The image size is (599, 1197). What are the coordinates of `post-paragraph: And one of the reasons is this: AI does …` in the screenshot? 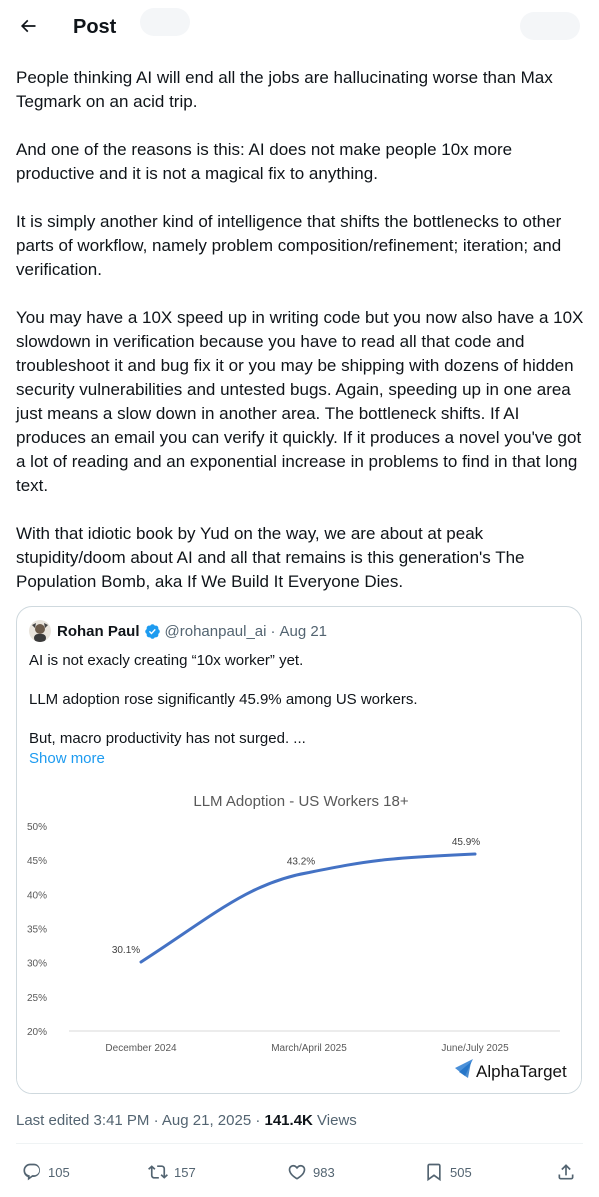 It's located at (264, 161).